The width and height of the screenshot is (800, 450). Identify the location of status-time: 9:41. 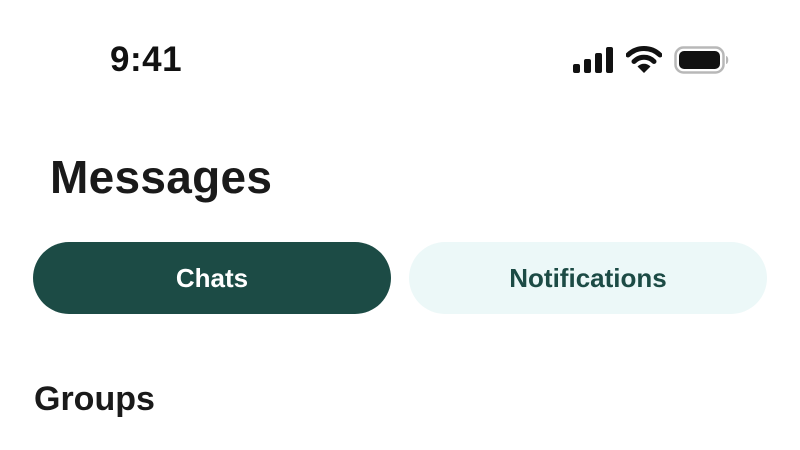
(146, 59).